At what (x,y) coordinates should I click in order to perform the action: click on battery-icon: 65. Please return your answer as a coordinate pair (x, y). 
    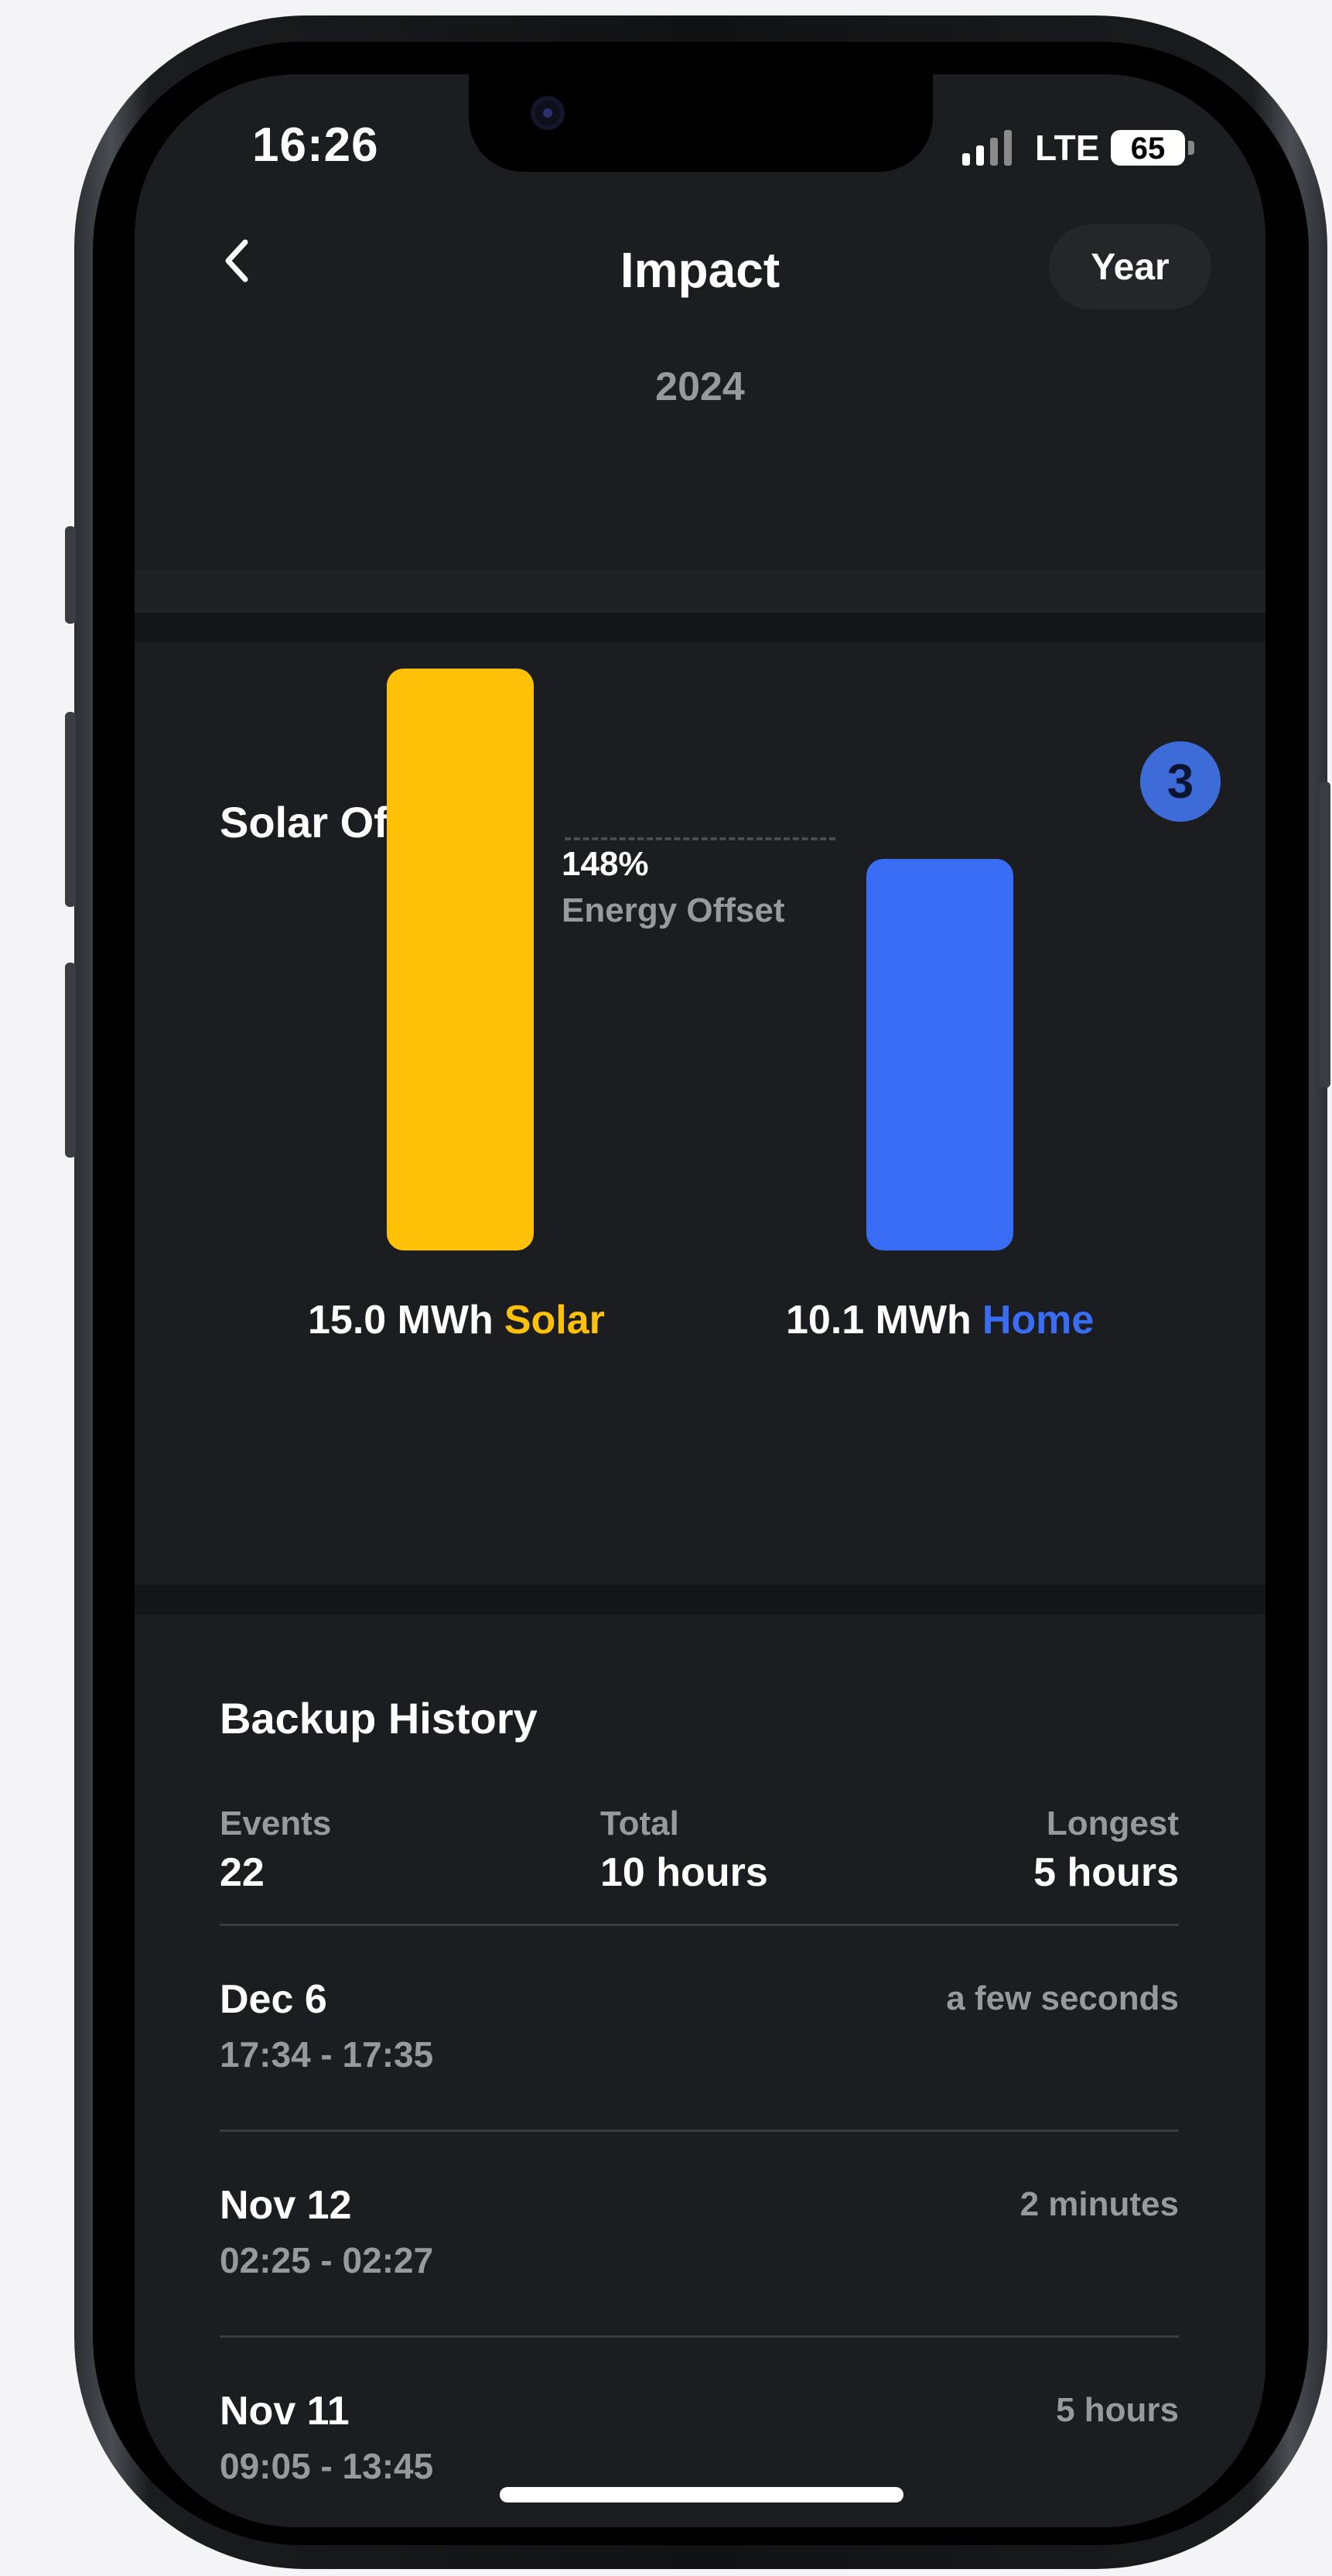
    Looking at the image, I should click on (1148, 148).